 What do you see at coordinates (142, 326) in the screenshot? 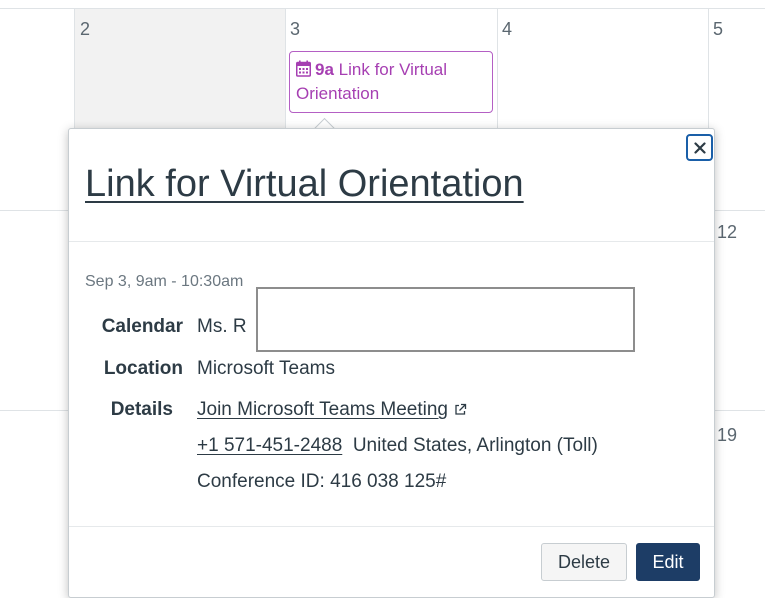
I see `calendar-label: Calendar` at bounding box center [142, 326].